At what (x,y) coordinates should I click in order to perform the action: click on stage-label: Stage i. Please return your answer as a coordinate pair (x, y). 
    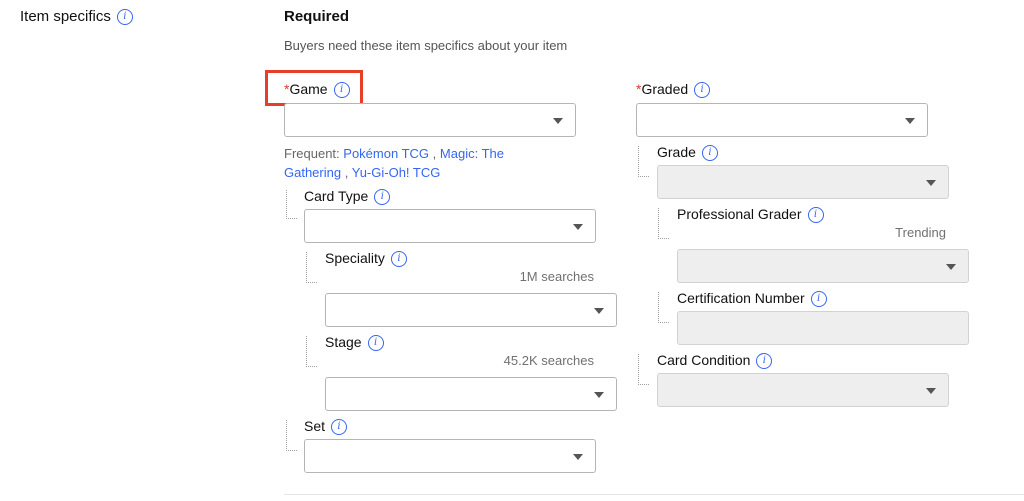
    Looking at the image, I should click on (354, 343).